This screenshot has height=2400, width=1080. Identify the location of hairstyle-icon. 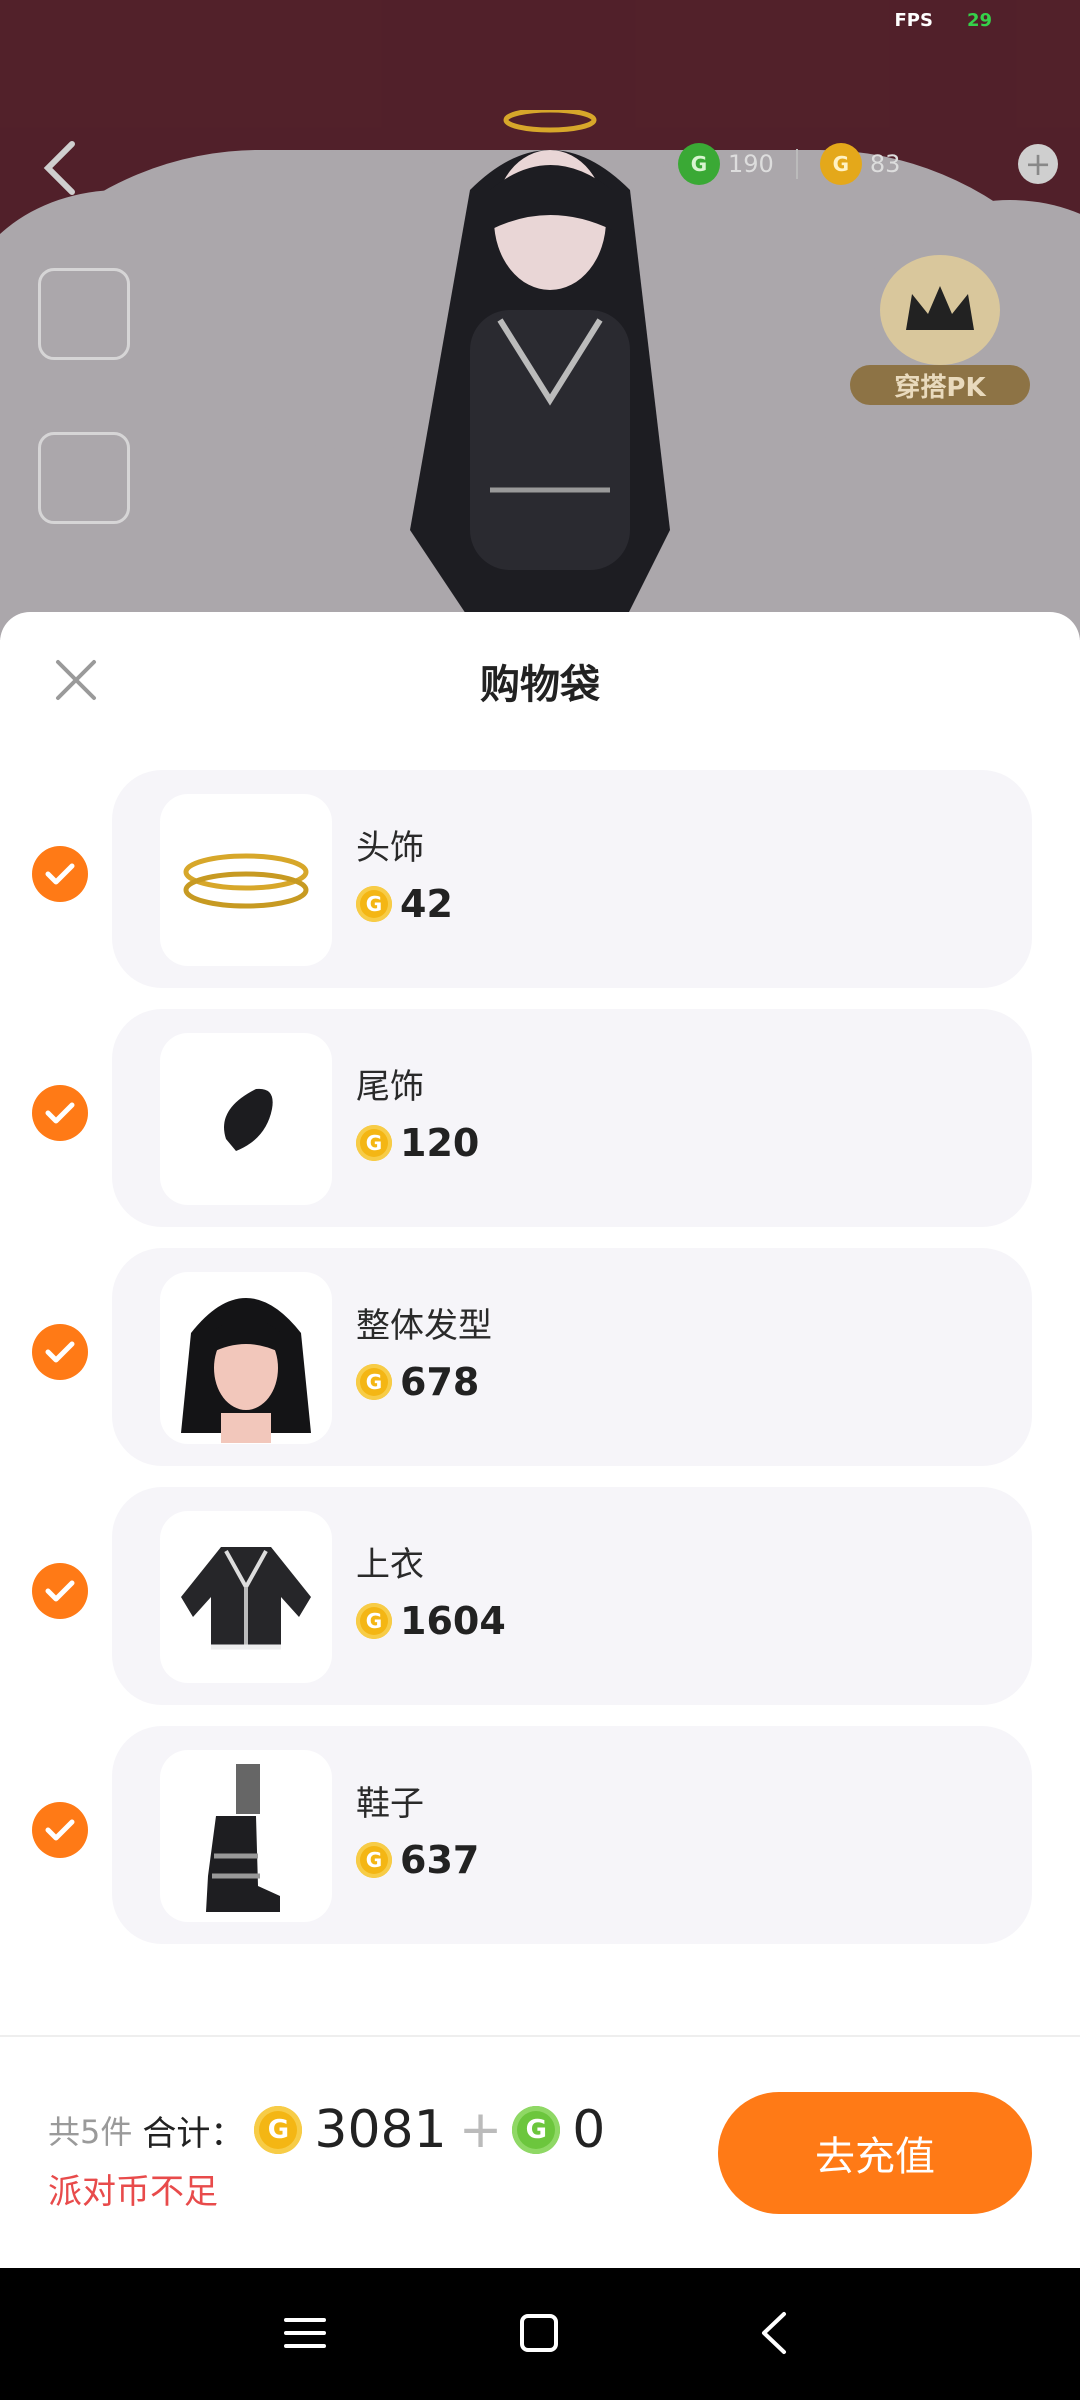
(246, 1370).